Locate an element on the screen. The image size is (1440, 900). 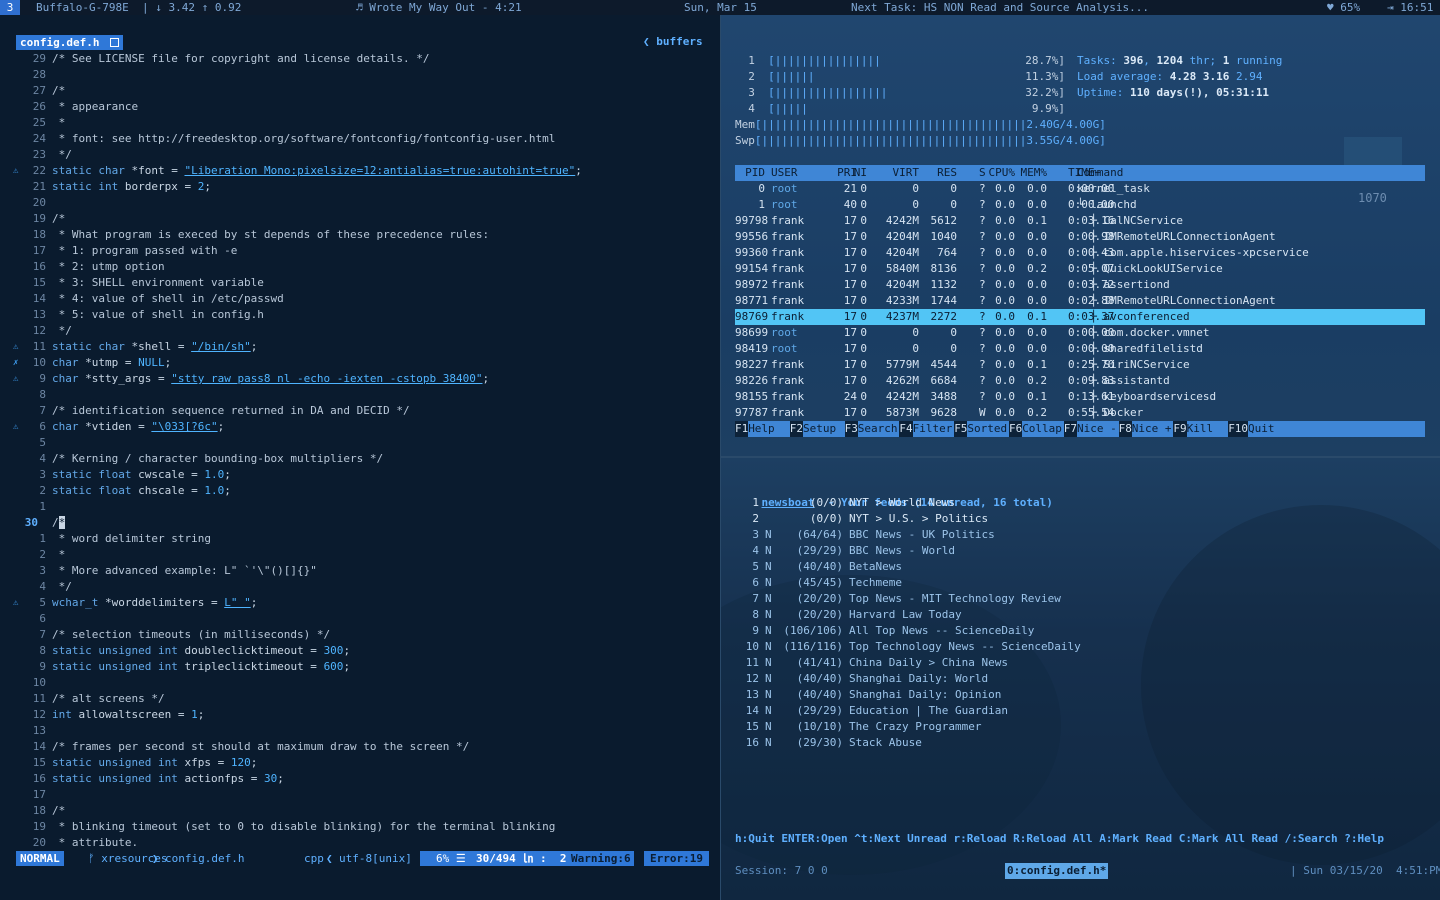
code-line: 23 */ is located at coordinates (360, 155).